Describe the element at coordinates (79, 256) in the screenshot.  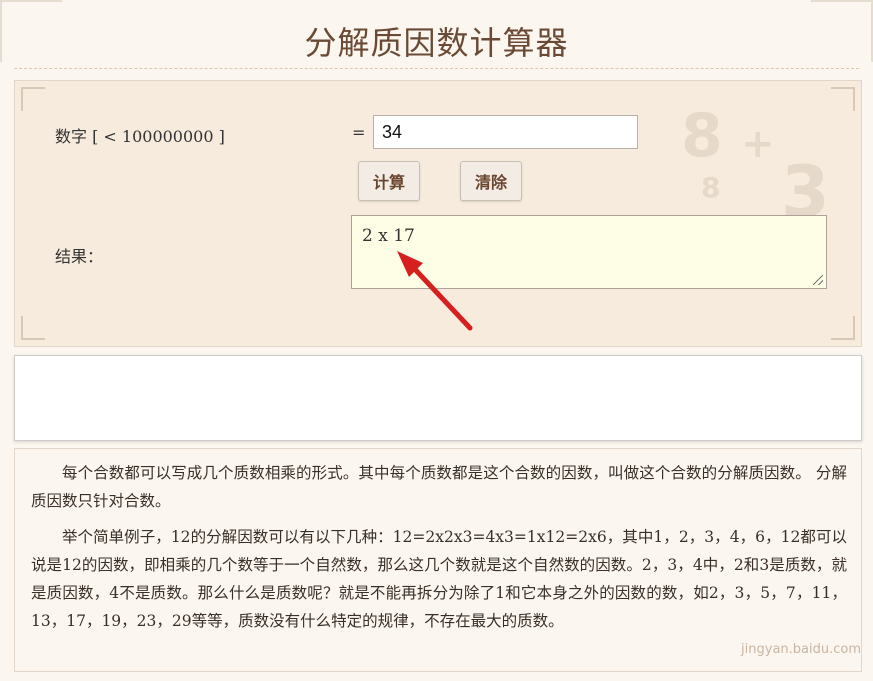
I see `result-label: 结果：` at that location.